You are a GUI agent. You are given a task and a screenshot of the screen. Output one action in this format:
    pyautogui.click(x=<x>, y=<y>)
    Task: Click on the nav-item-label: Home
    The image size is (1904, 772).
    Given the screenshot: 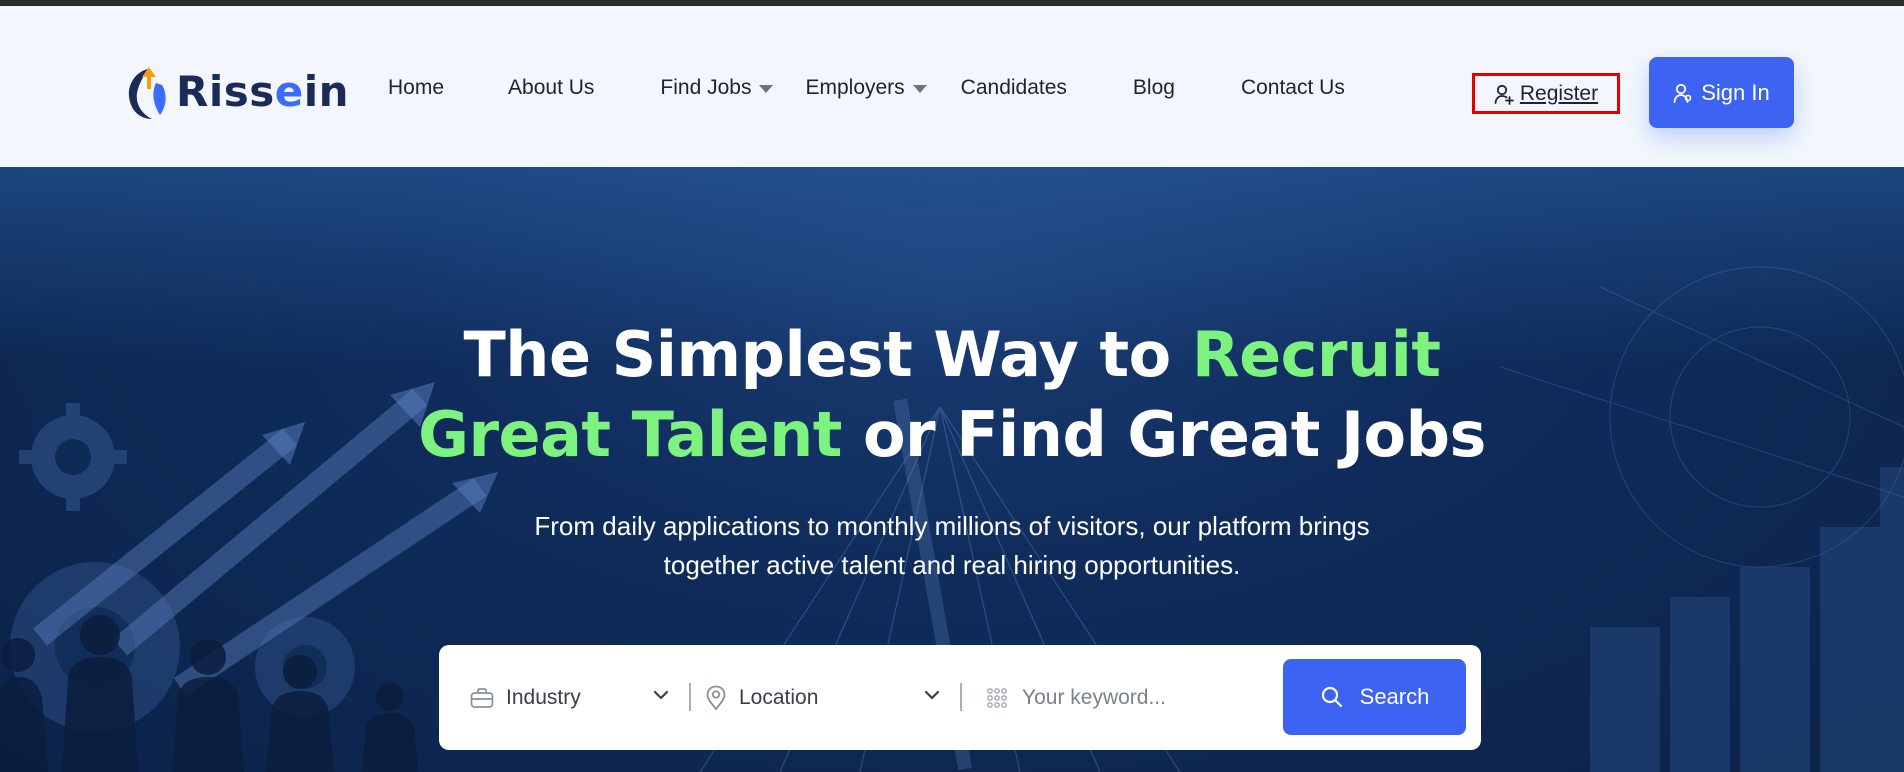 What is the action you would take?
    pyautogui.click(x=416, y=87)
    